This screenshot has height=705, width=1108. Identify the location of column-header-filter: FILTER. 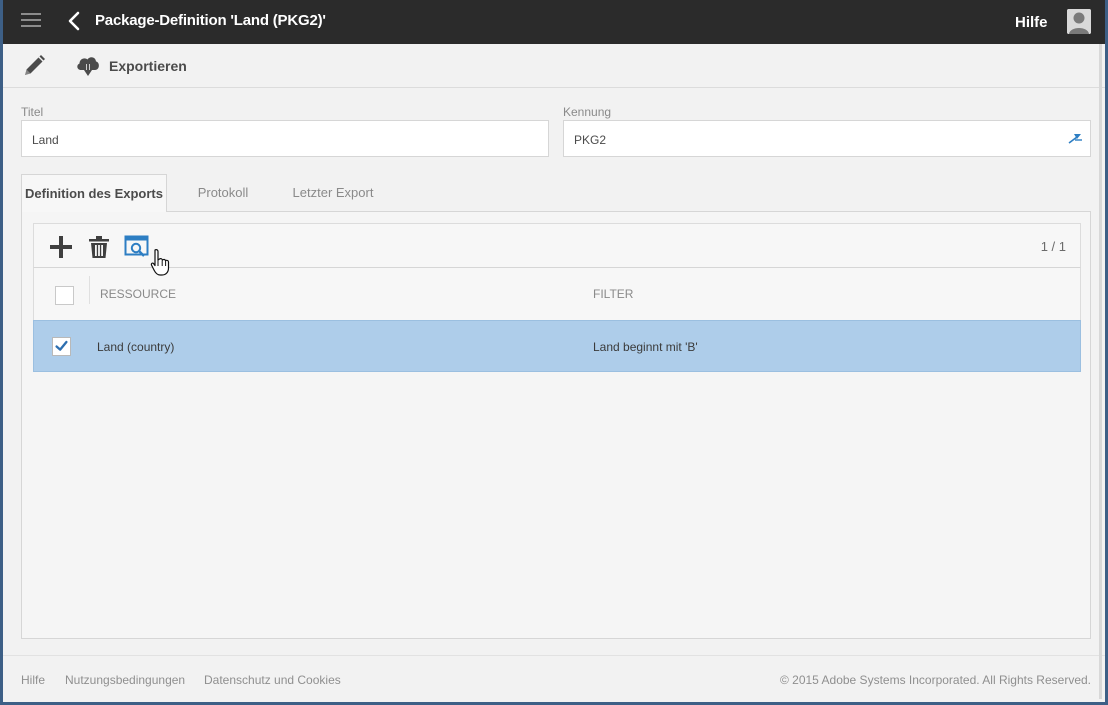
(613, 294).